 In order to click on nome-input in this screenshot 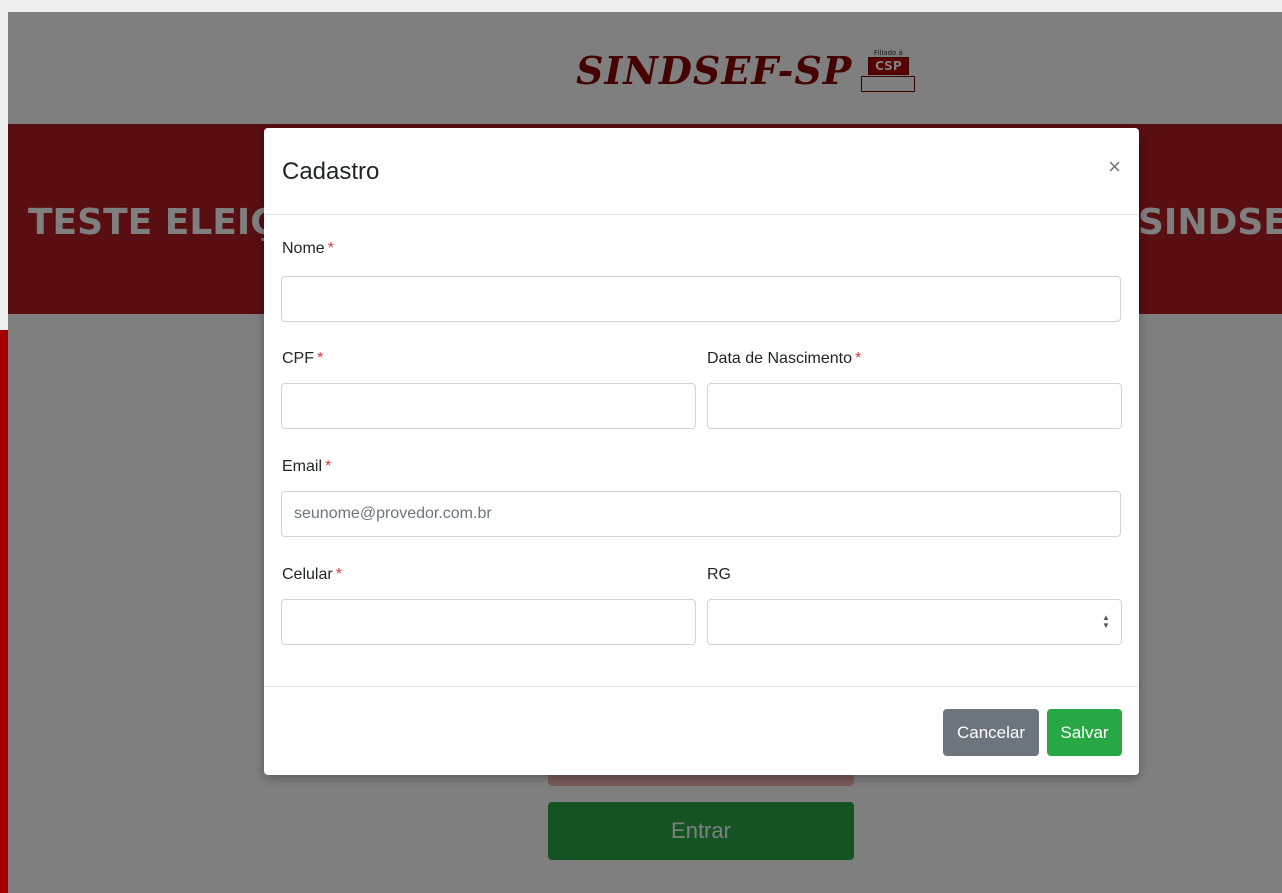, I will do `click(701, 299)`.